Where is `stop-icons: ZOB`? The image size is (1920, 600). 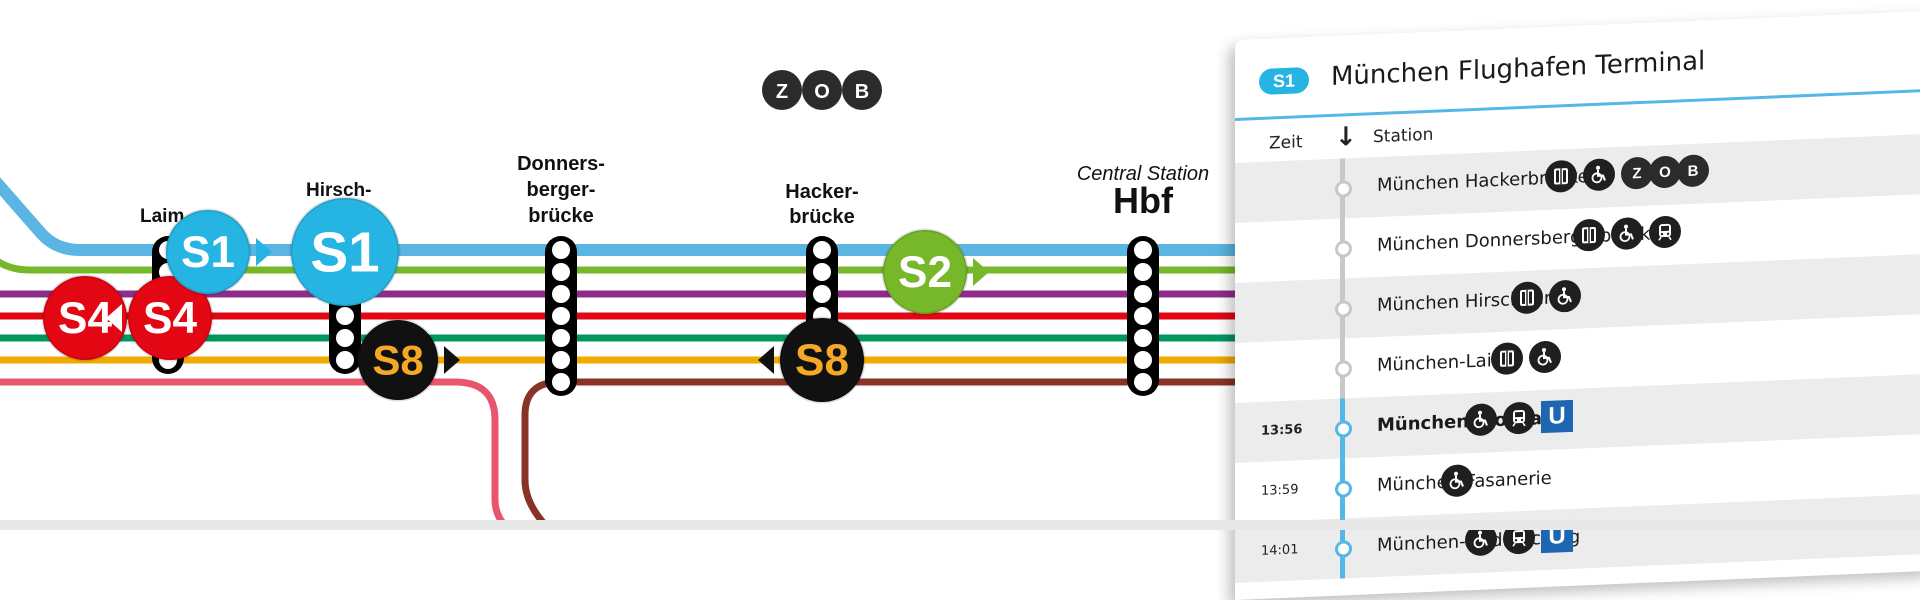 stop-icons: ZOB is located at coordinates (1627, 174).